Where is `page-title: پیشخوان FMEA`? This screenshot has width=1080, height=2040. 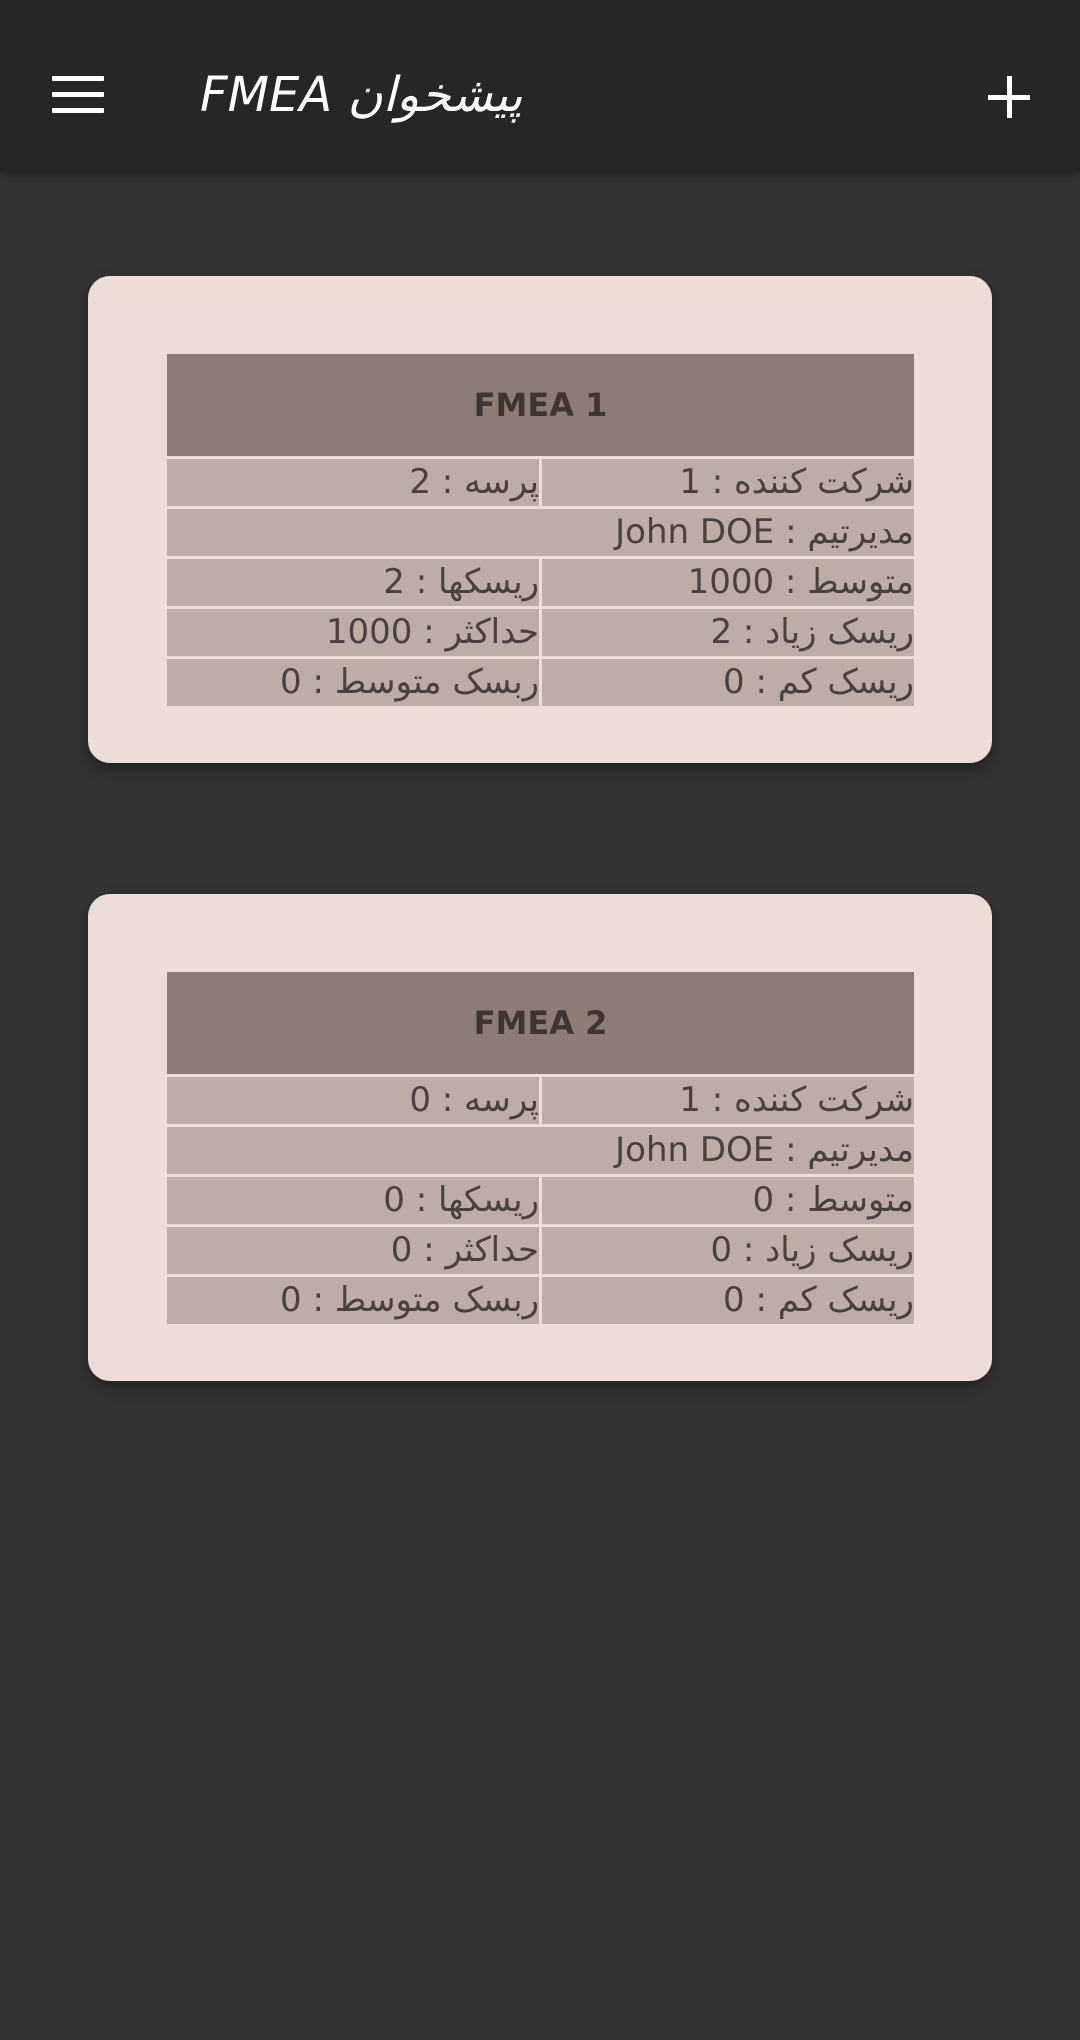 page-title: پیشخوان FMEA is located at coordinates (361, 95).